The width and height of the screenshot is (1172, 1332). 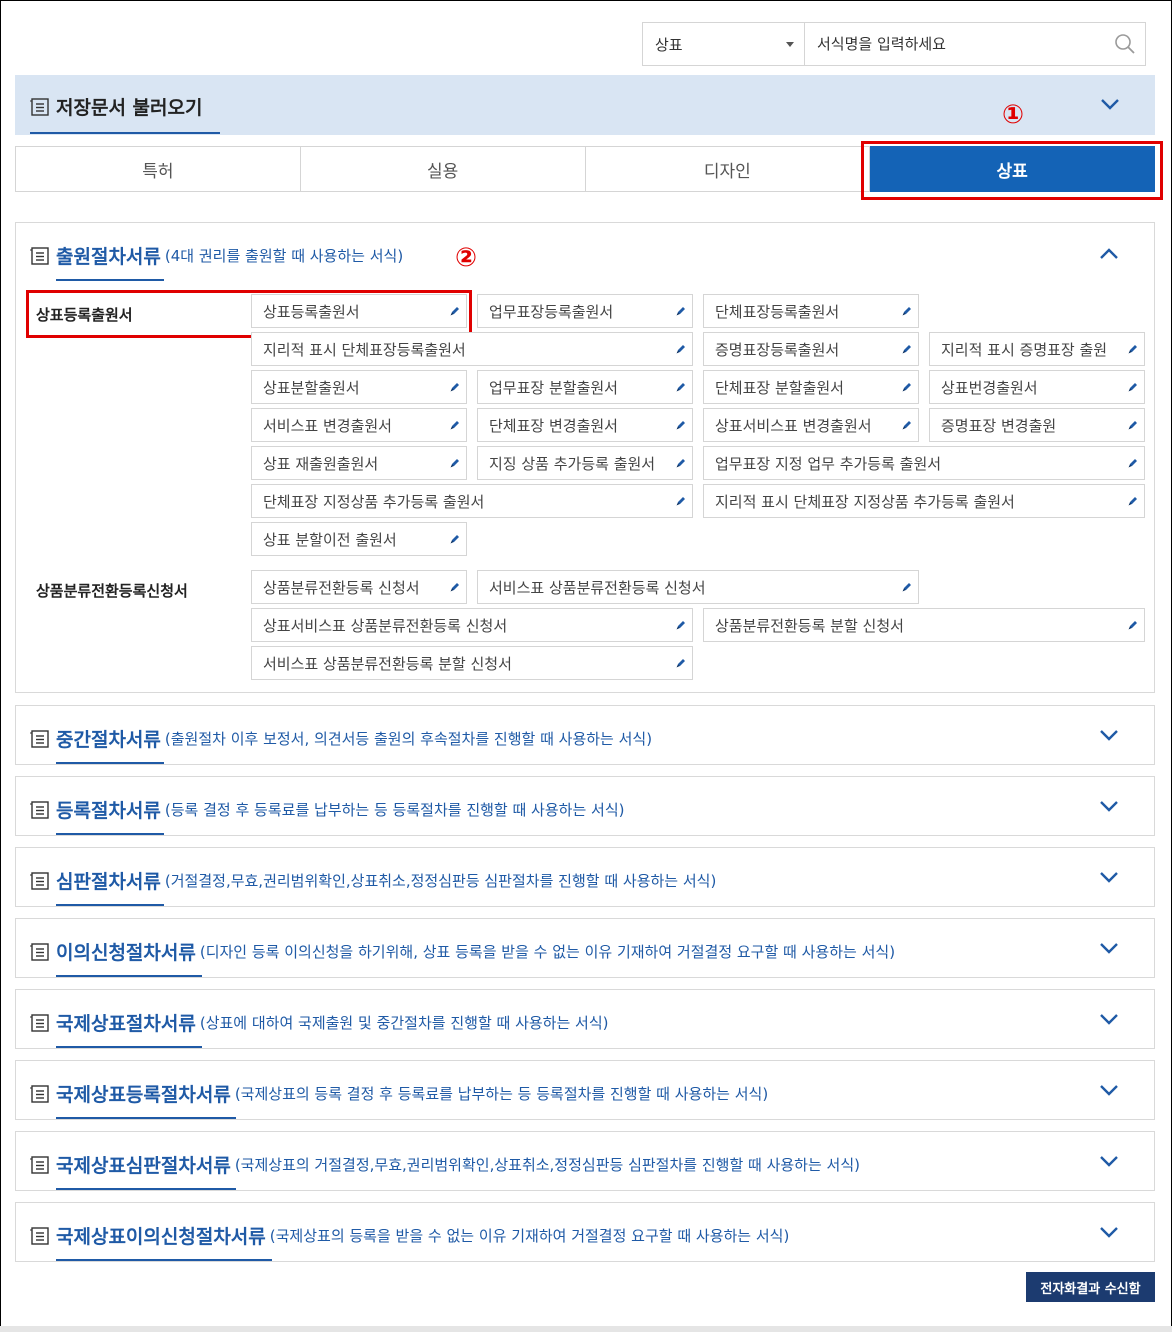 I want to click on saved-docs-title: 저장문서 불러오기, so click(x=116, y=106).